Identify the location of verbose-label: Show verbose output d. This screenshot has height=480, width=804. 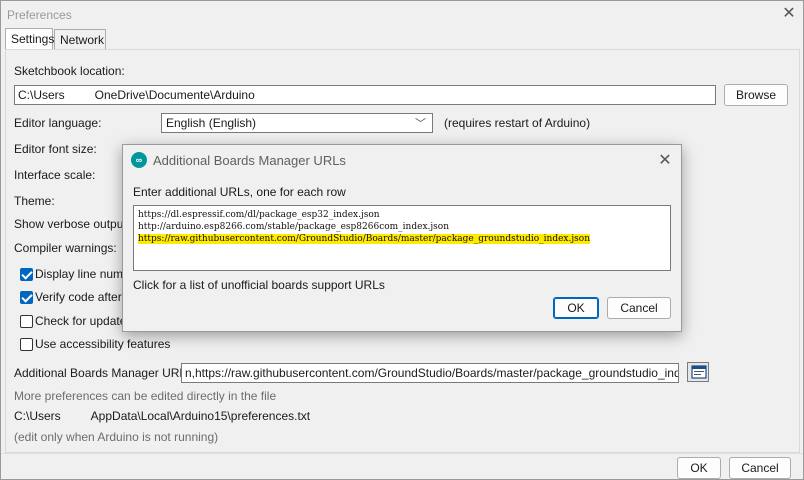
(75, 224).